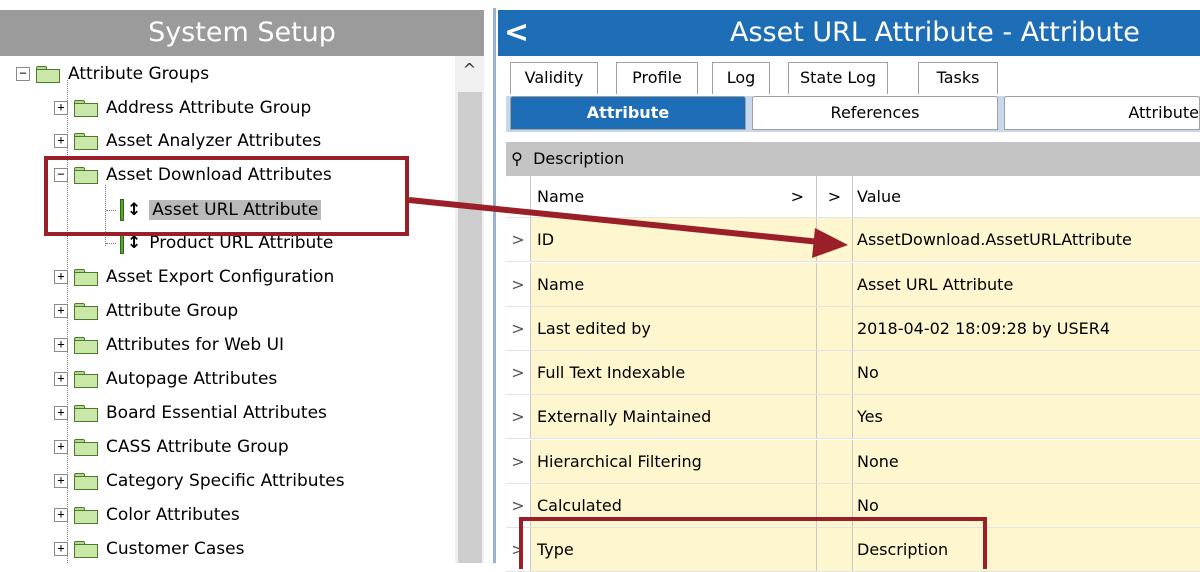  I want to click on highlight-box-type-row, so click(753, 543).